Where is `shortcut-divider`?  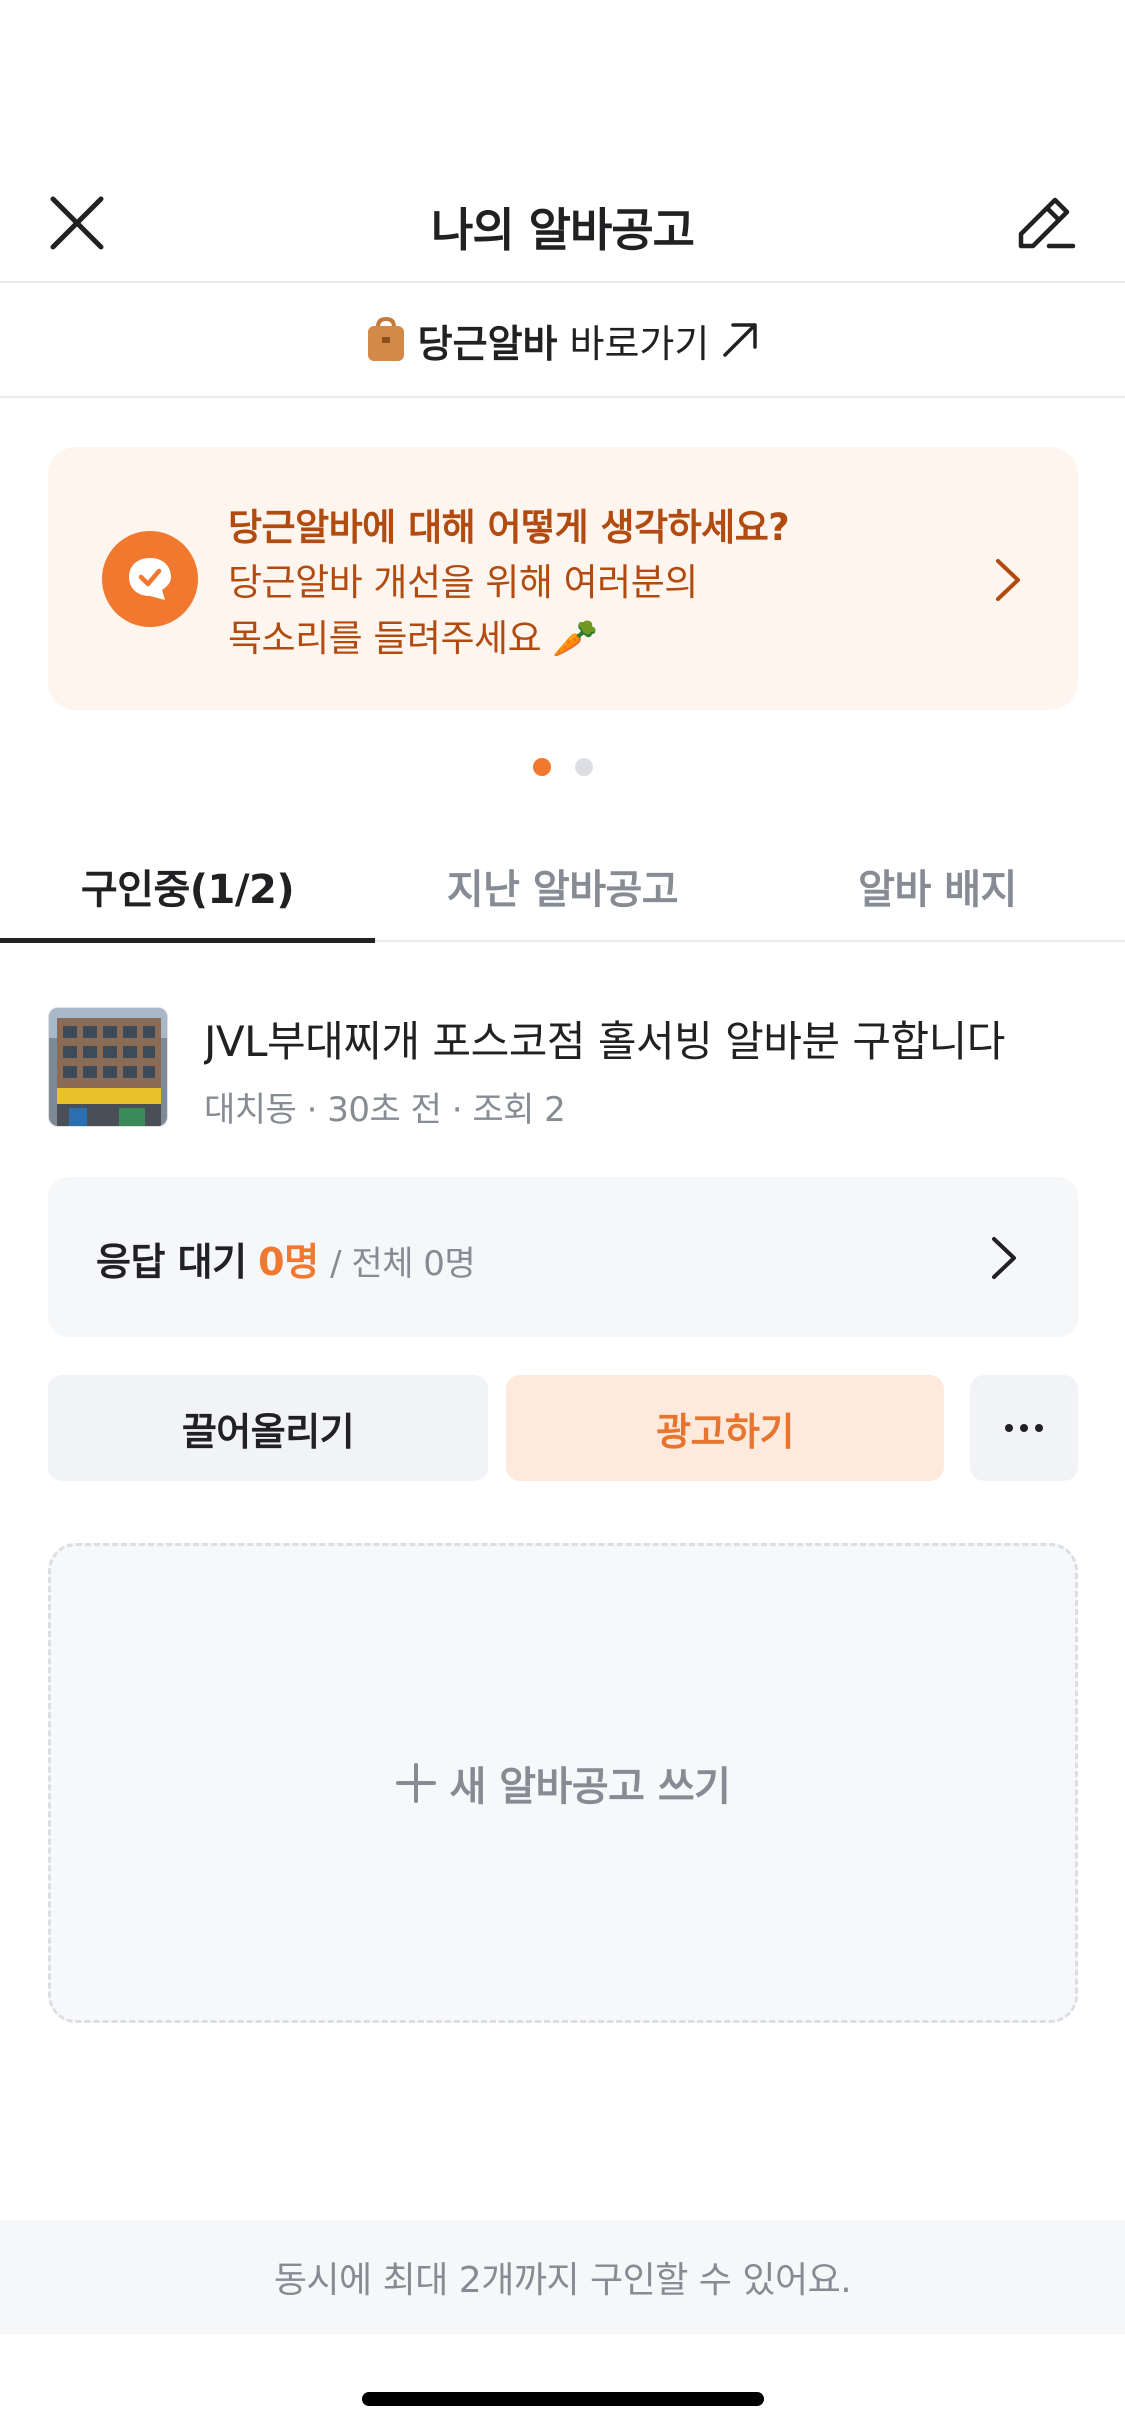
shortcut-divider is located at coordinates (562, 397).